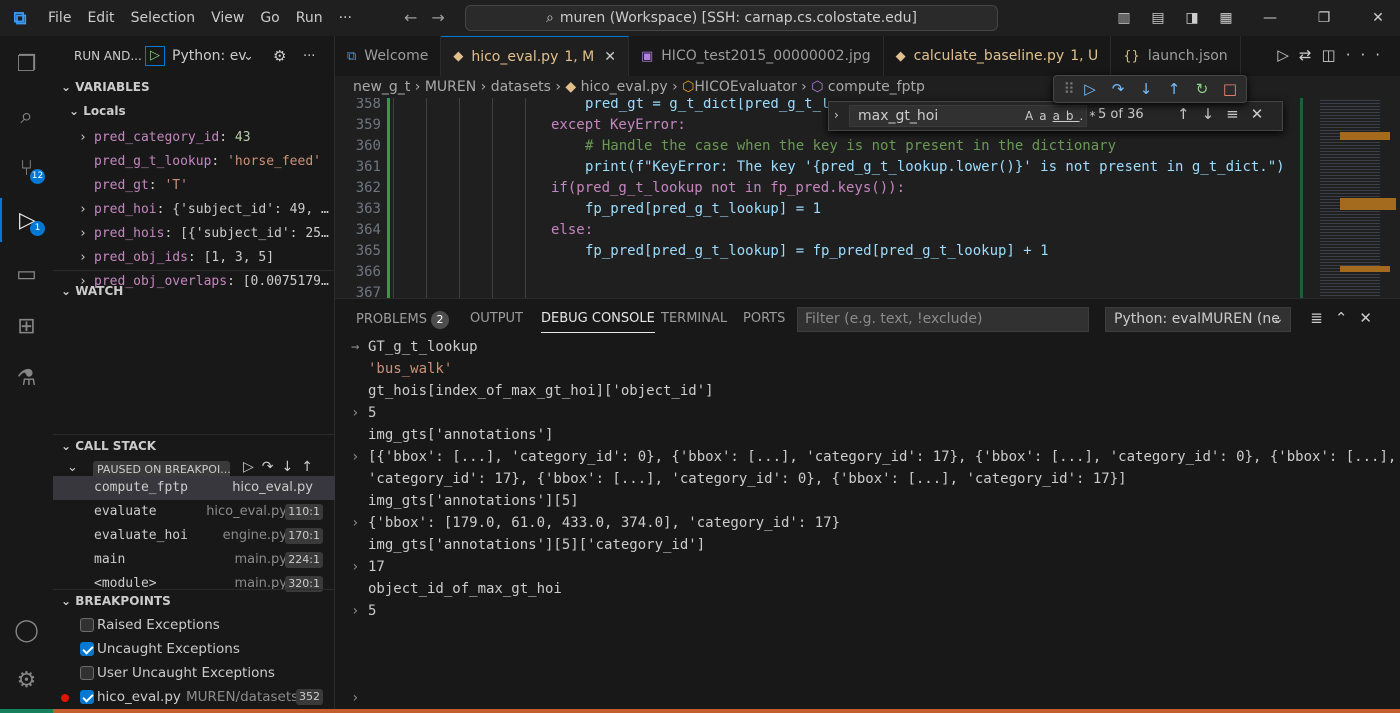 This screenshot has height=713, width=1400. What do you see at coordinates (26, 680) in the screenshot?
I see `settings-gear-icon: ⚙` at bounding box center [26, 680].